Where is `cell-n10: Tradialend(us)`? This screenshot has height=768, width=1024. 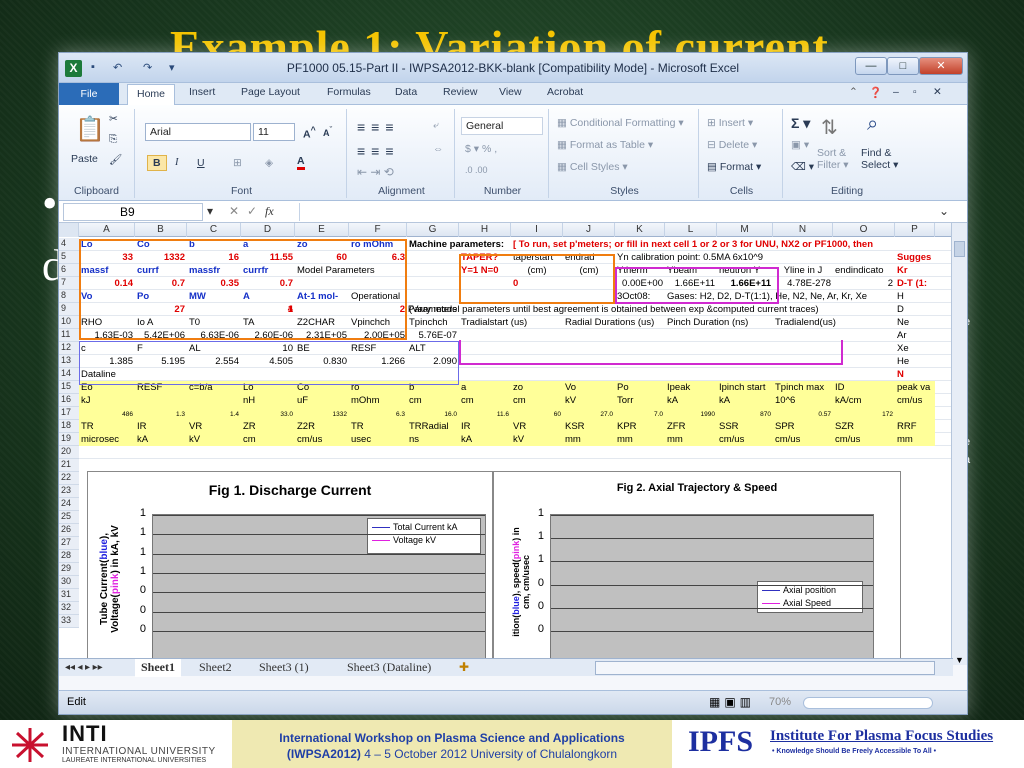 cell-n10: Tradialend(us) is located at coordinates (834, 322).